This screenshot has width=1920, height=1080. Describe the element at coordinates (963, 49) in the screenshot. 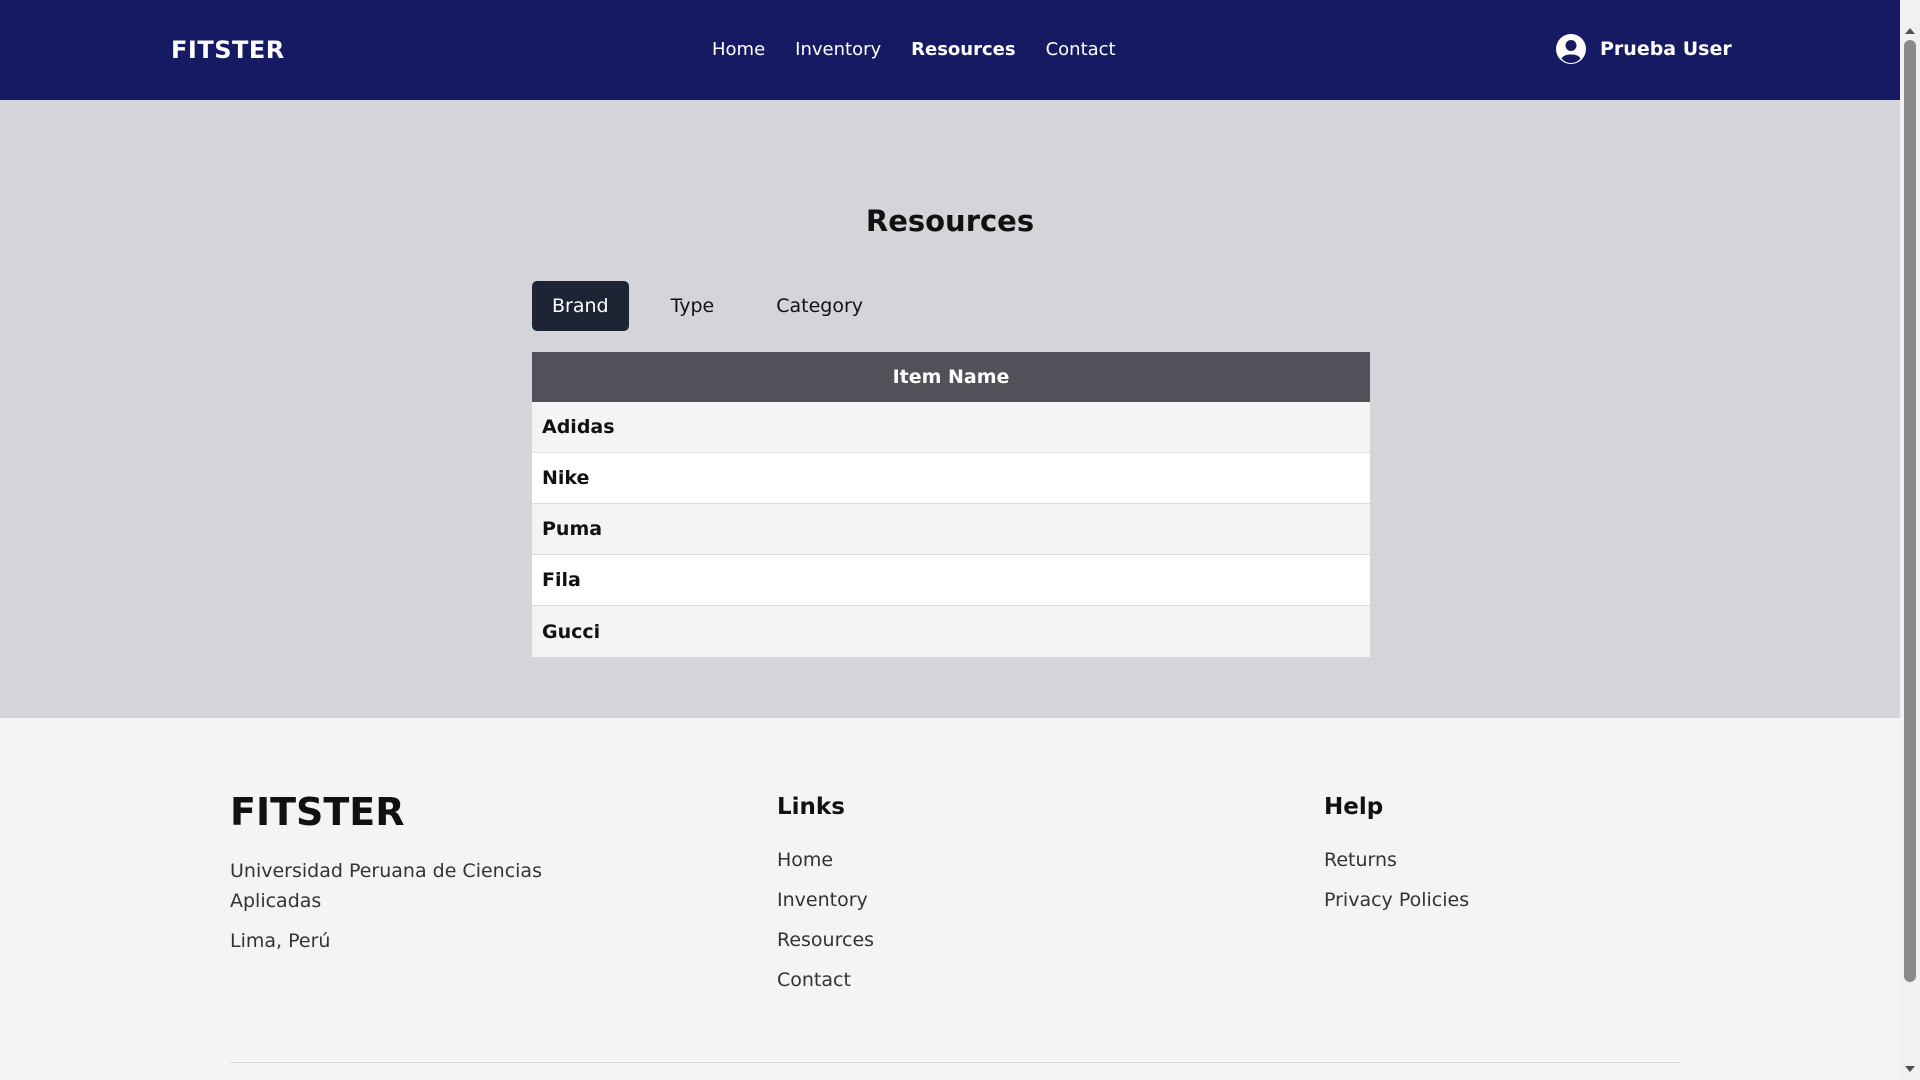

I see `nav-resources: Resources` at that location.